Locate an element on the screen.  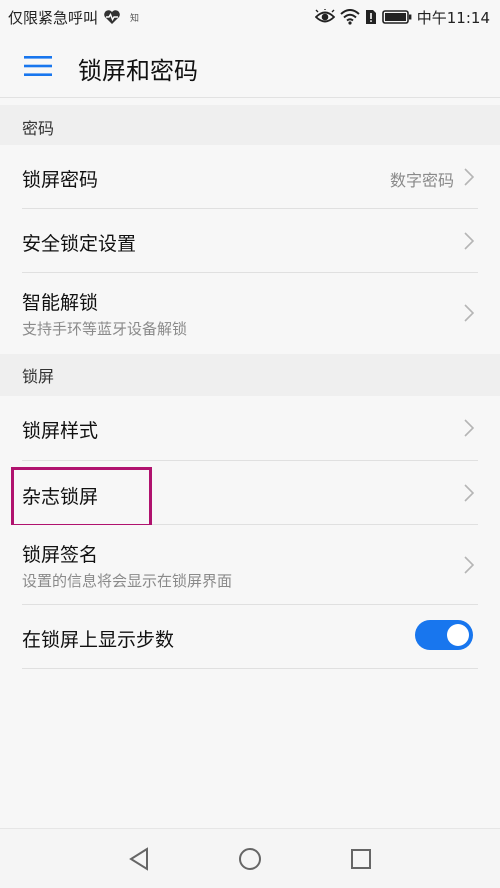
back-icon is located at coordinates (139, 859).